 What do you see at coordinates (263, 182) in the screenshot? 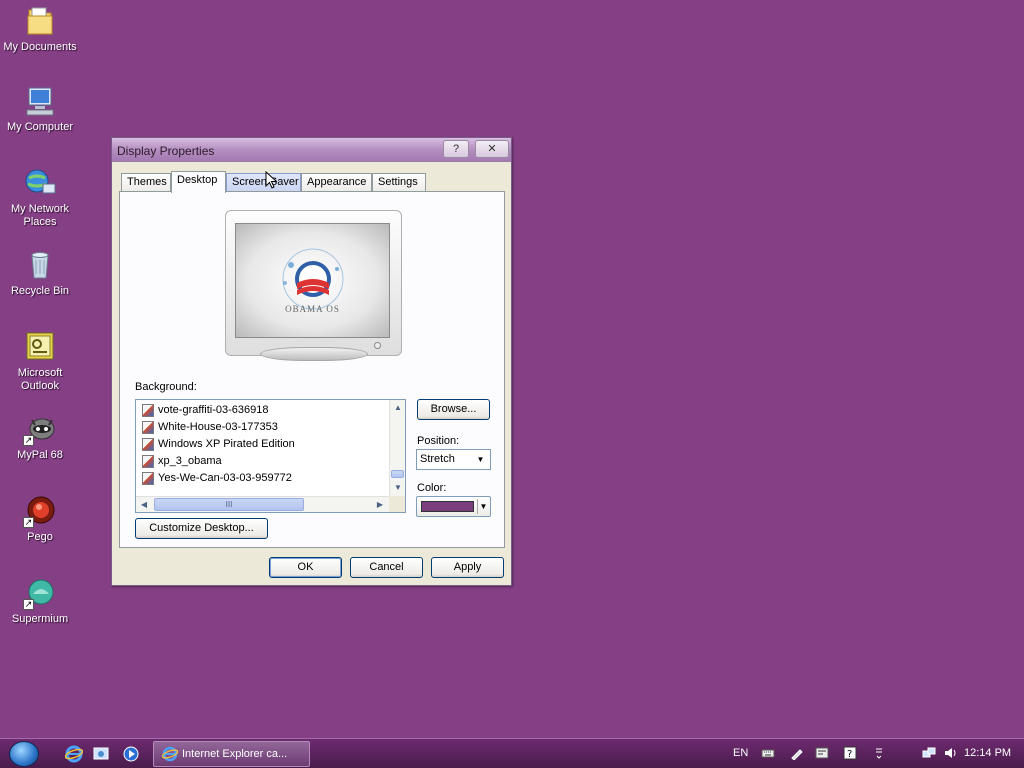
I see `tab-screen-saver: Screen Saver` at bounding box center [263, 182].